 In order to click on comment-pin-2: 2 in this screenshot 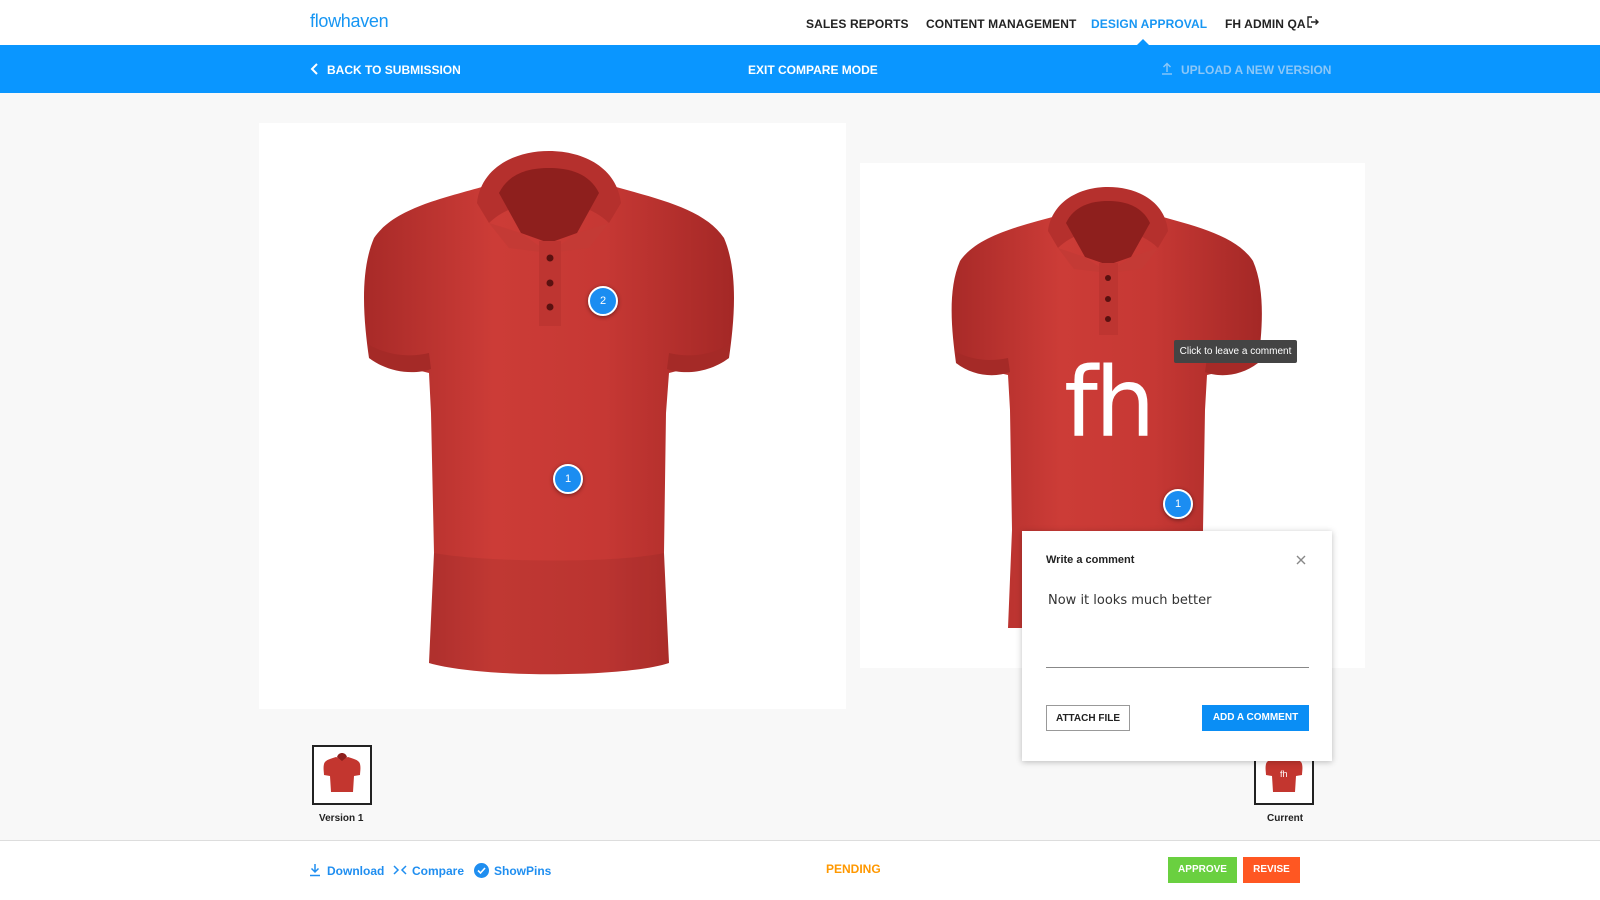, I will do `click(603, 301)`.